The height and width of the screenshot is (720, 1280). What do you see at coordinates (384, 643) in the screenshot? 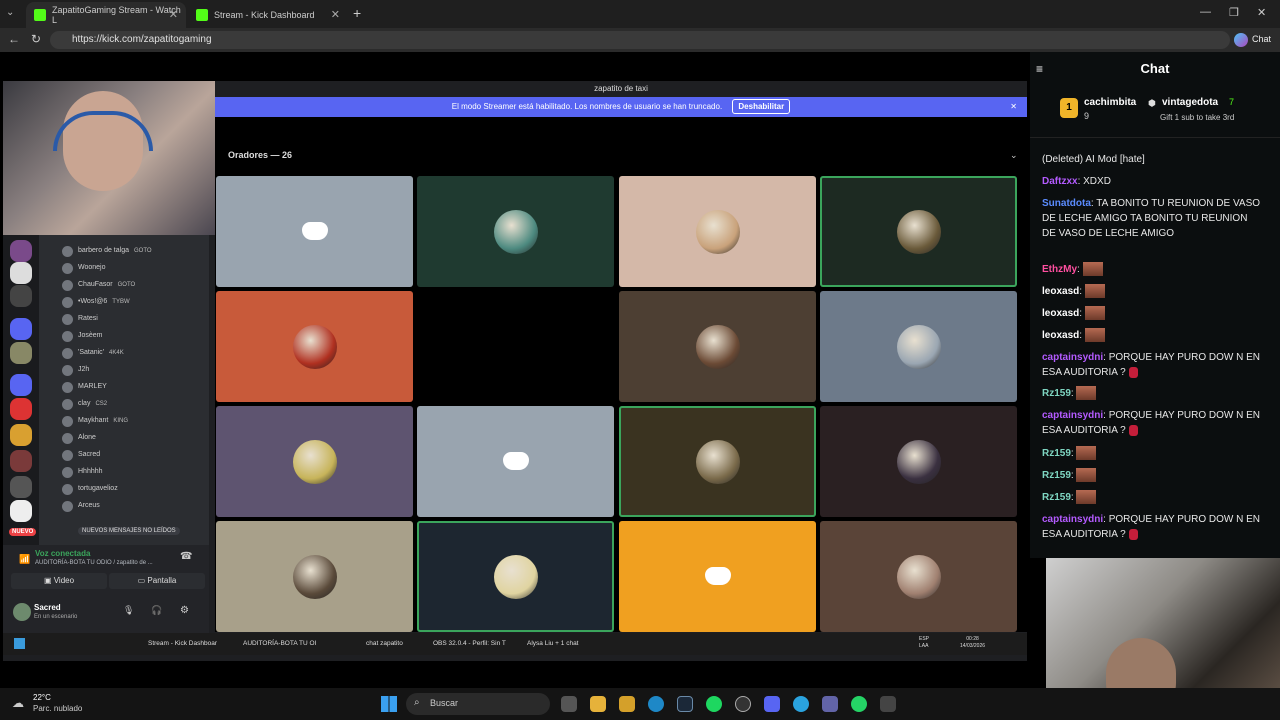
I see `taskbar-item: chat zapatito` at bounding box center [384, 643].